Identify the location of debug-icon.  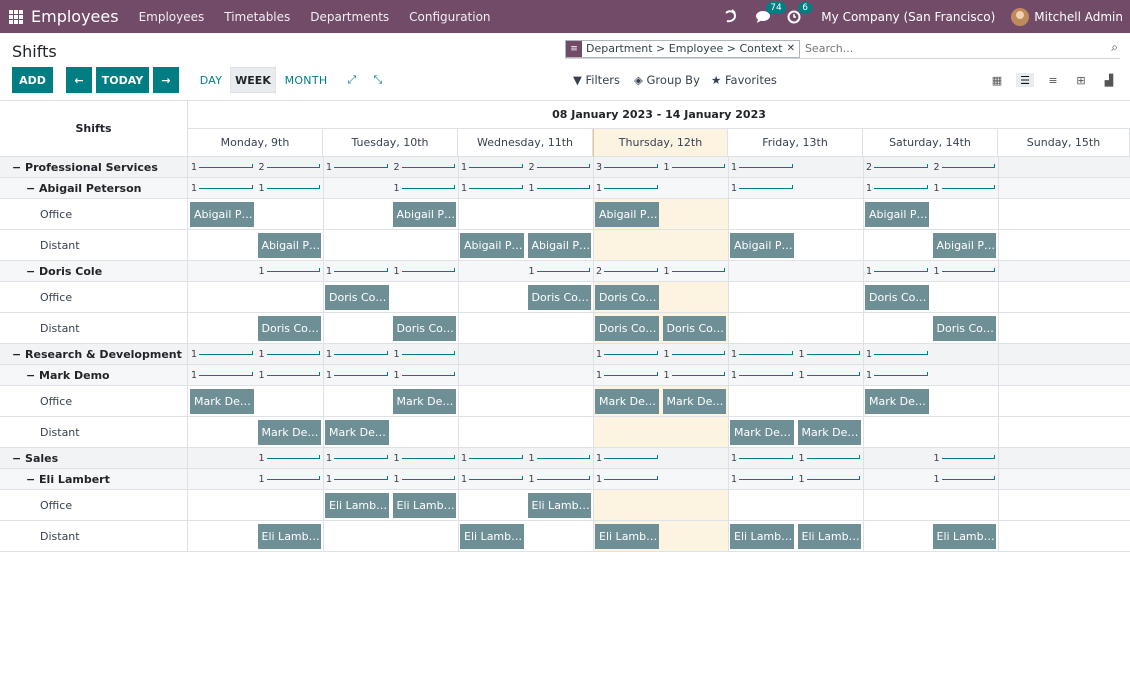
(731, 16).